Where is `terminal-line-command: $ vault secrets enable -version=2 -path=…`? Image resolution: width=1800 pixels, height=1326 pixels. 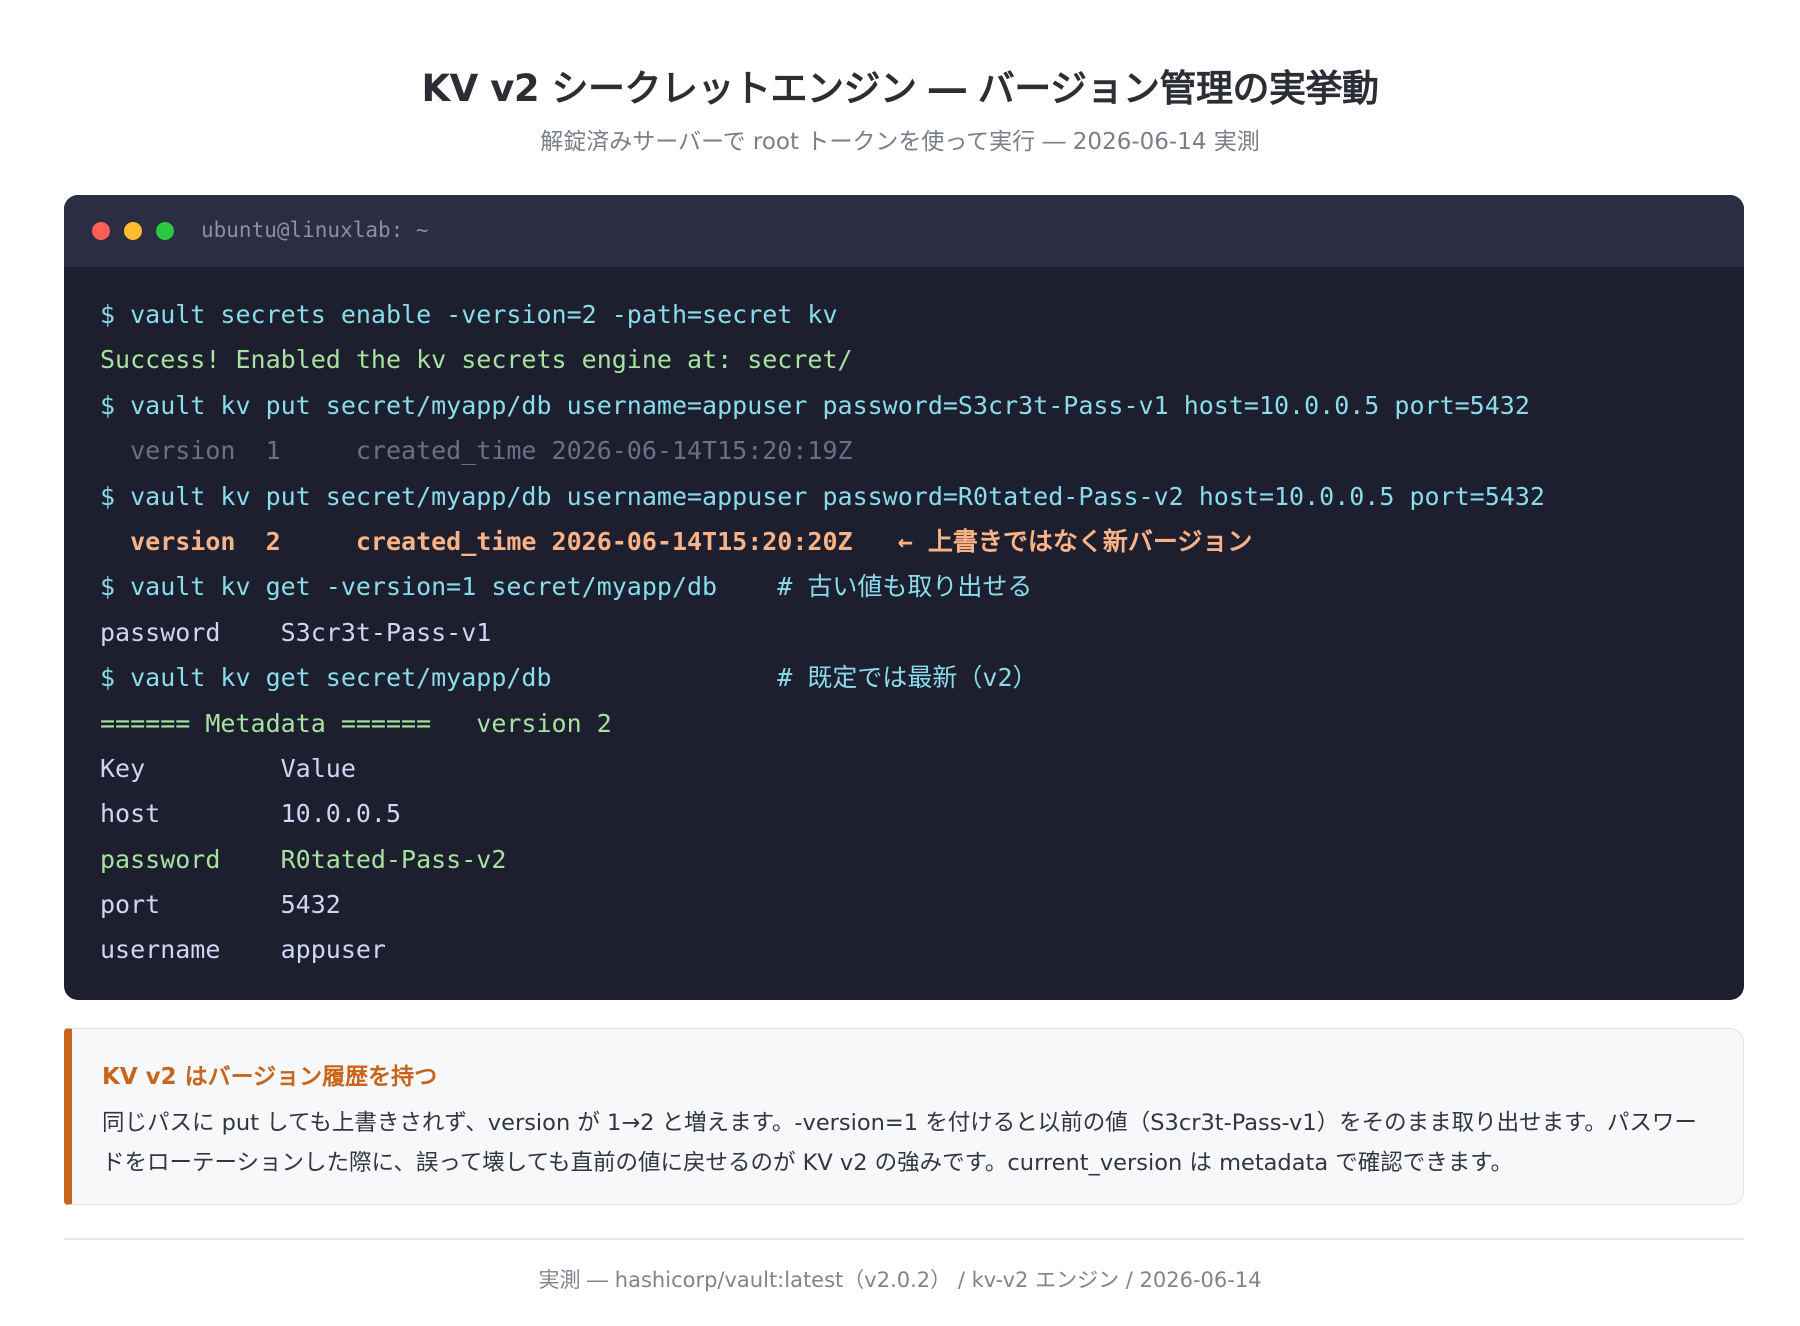 terminal-line-command: $ vault secrets enable -version=2 -path=… is located at coordinates (469, 314).